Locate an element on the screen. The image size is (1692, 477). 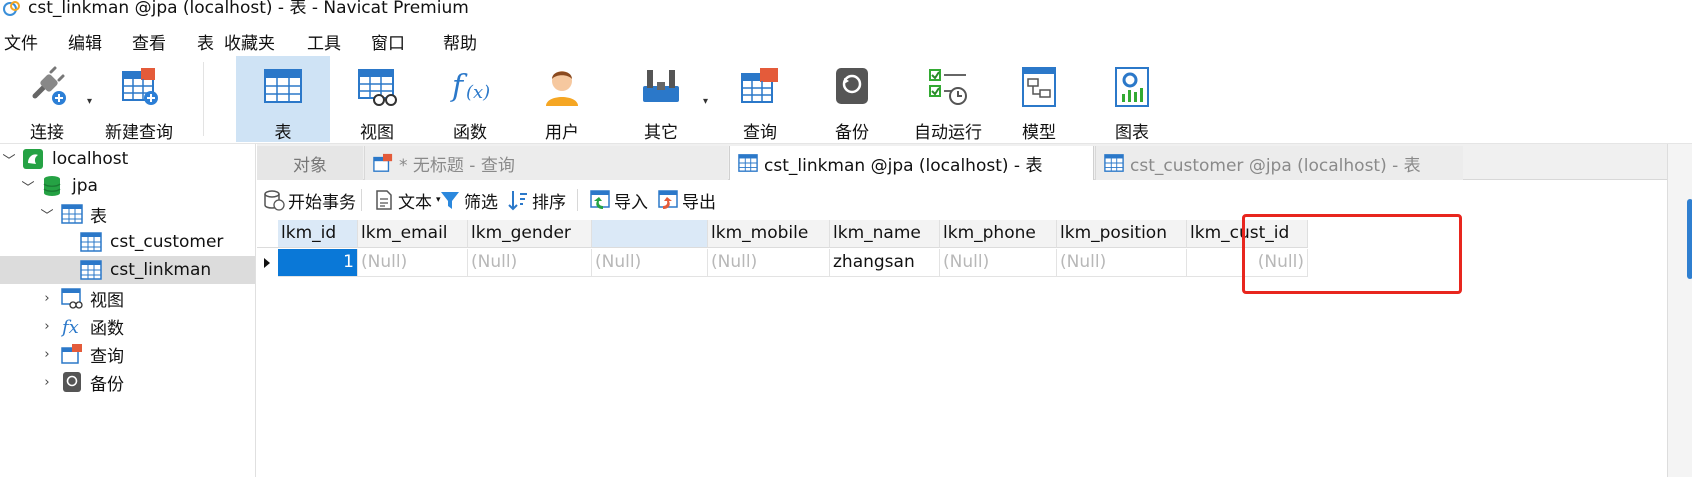
connect-button: 连接 is located at coordinates (47, 99).